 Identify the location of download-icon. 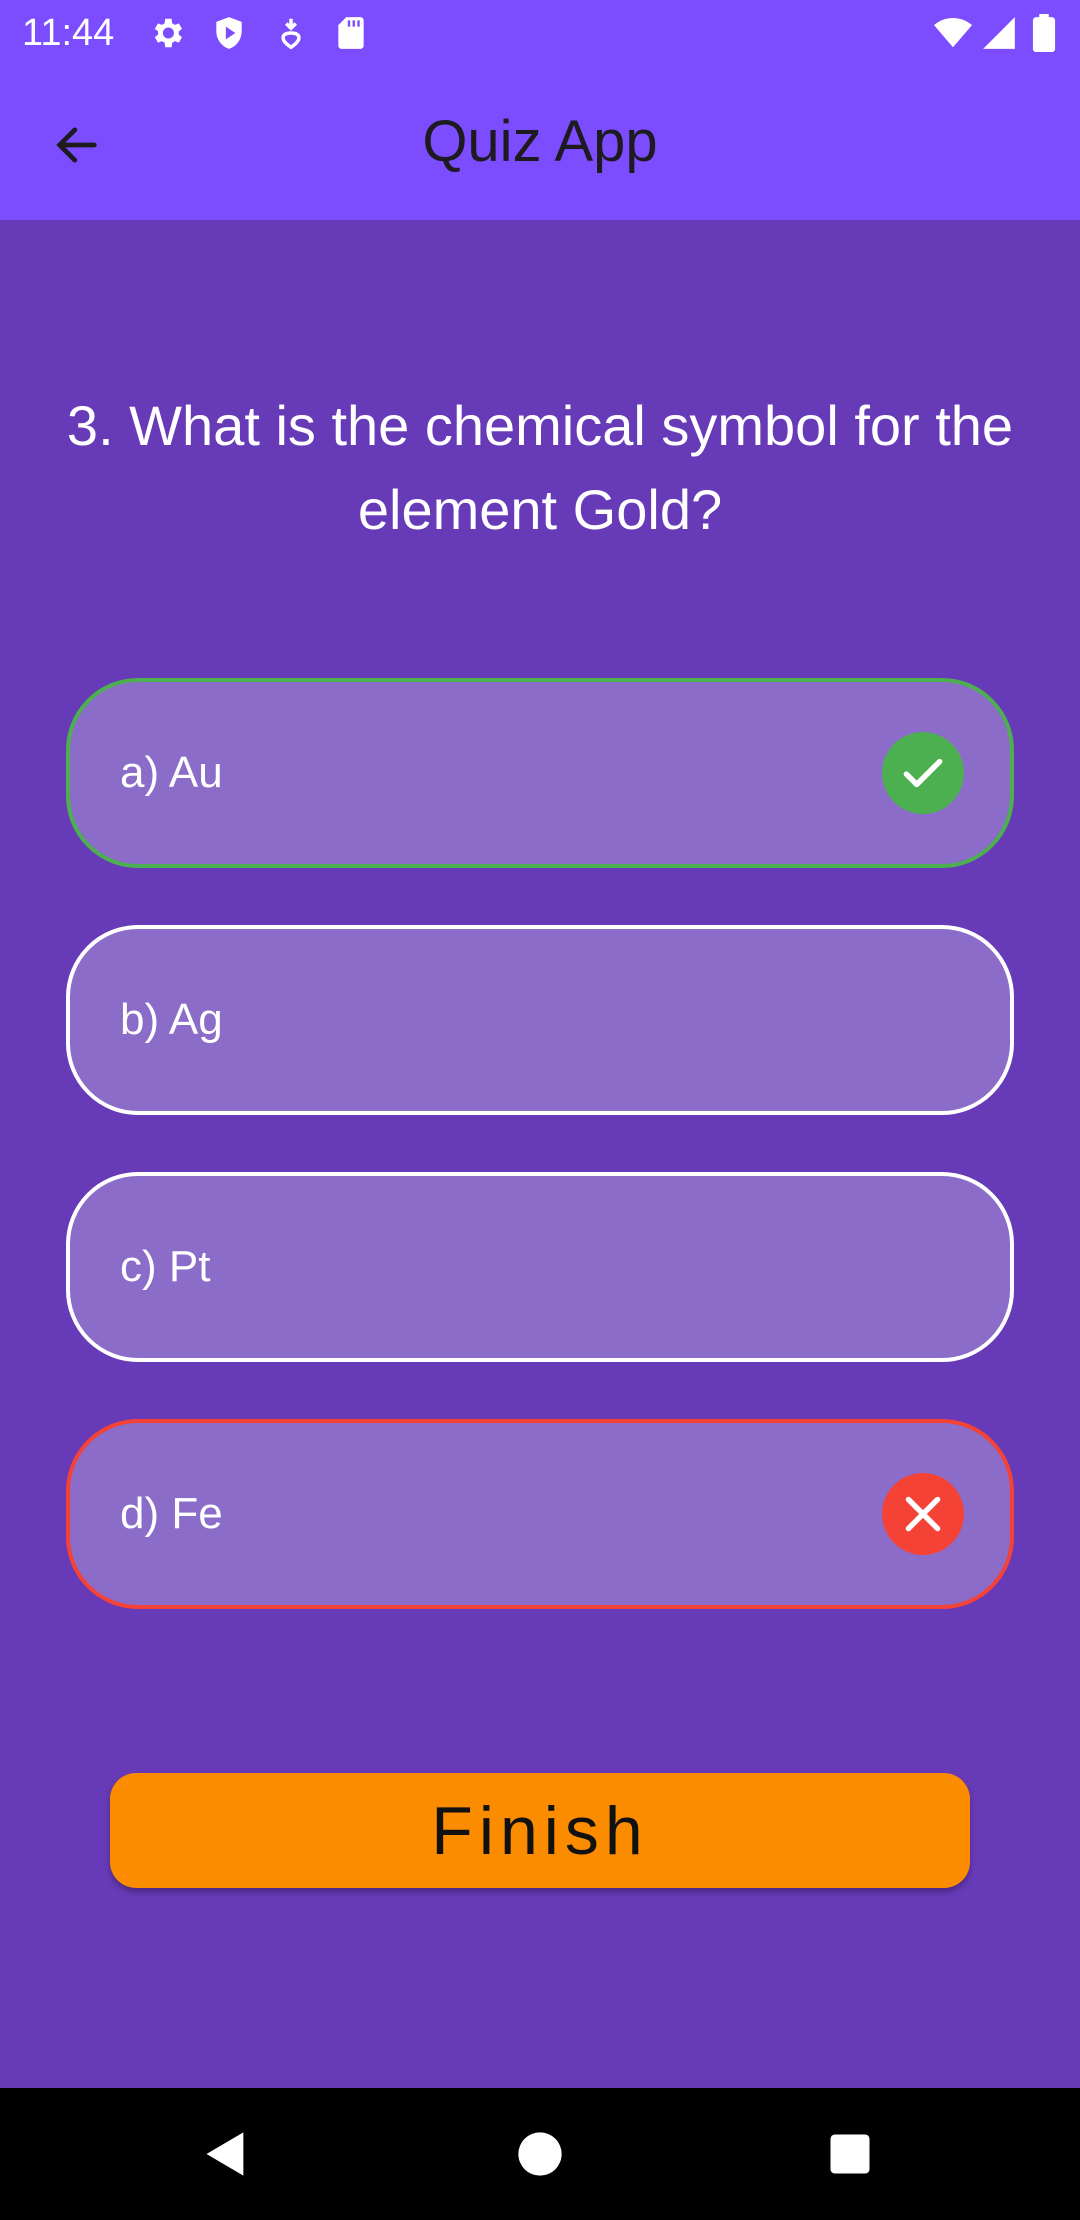
(291, 33).